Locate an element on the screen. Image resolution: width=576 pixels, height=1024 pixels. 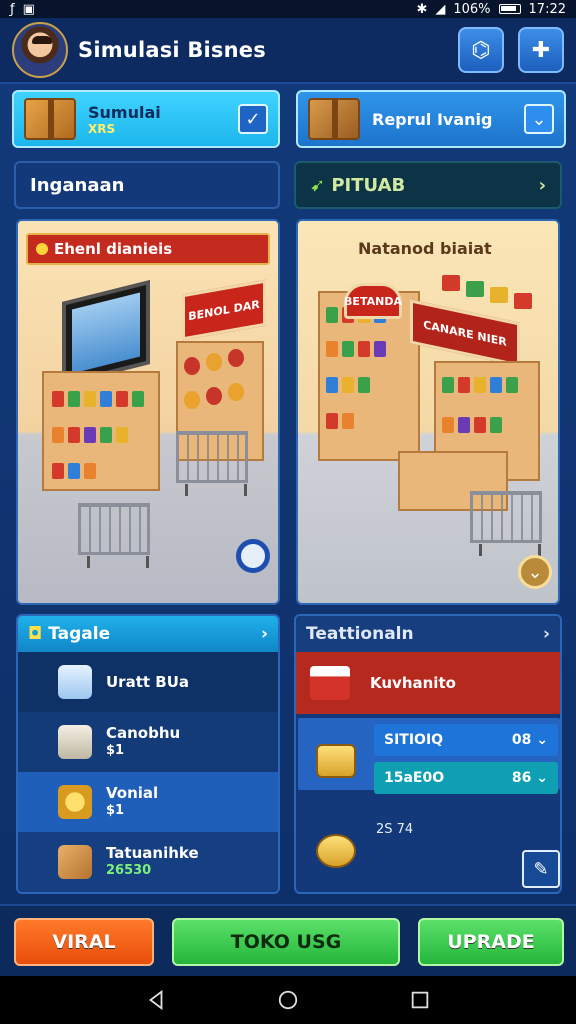
upgrade-button: UPRADE is located at coordinates (491, 942).